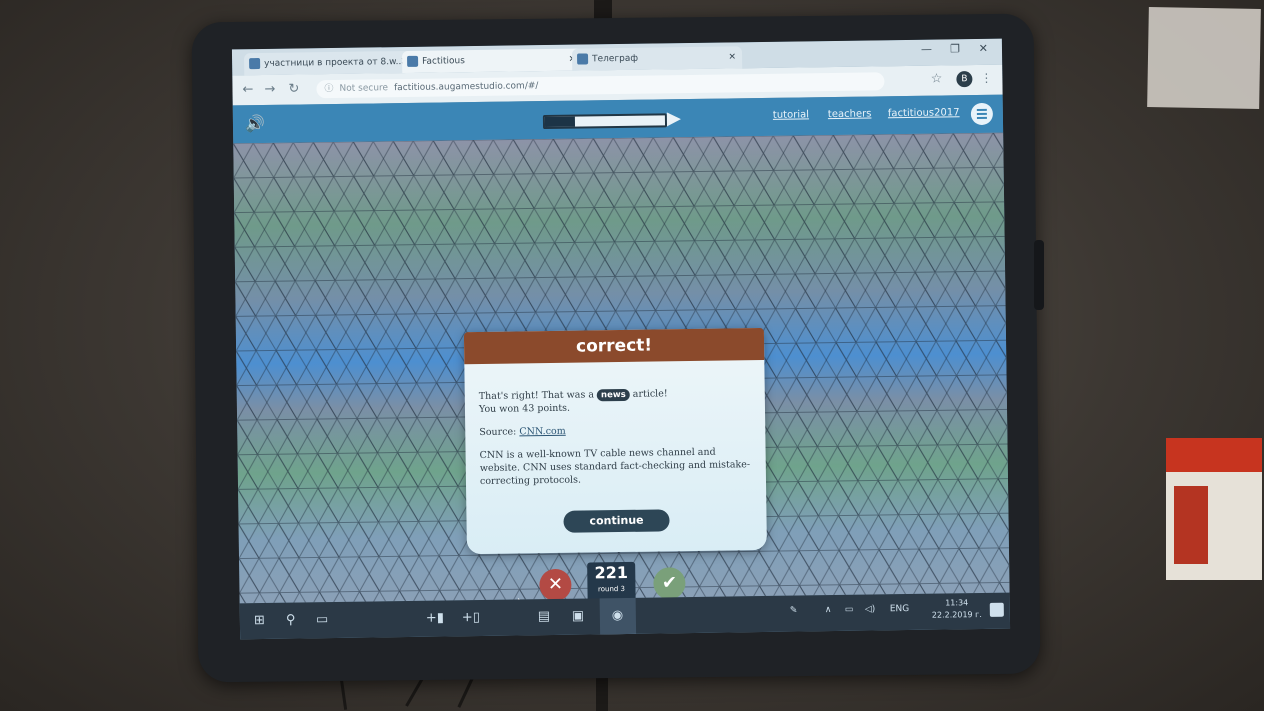 The image size is (1264, 711). I want to click on bookmark-star-icon: ☆, so click(937, 78).